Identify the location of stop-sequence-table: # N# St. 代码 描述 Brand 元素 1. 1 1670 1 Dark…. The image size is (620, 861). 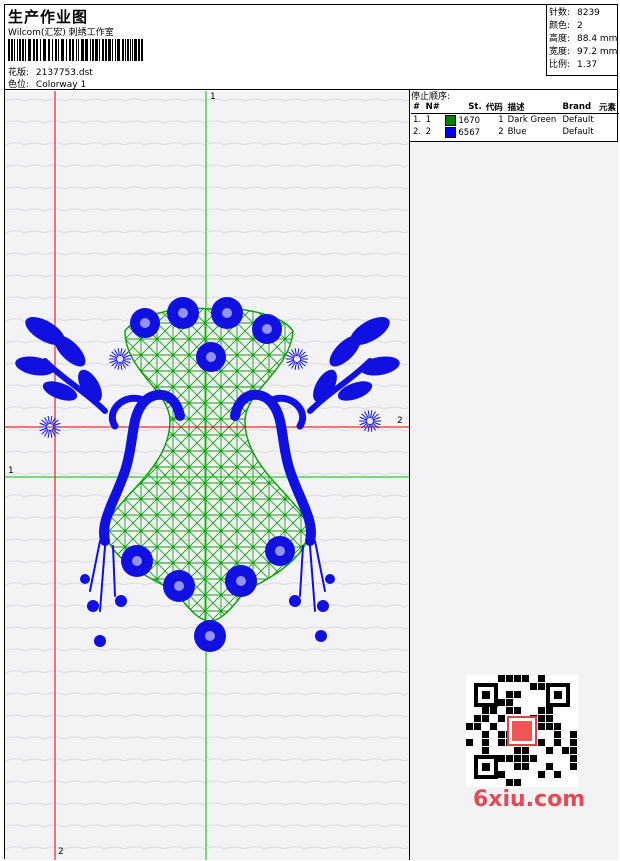
(515, 119).